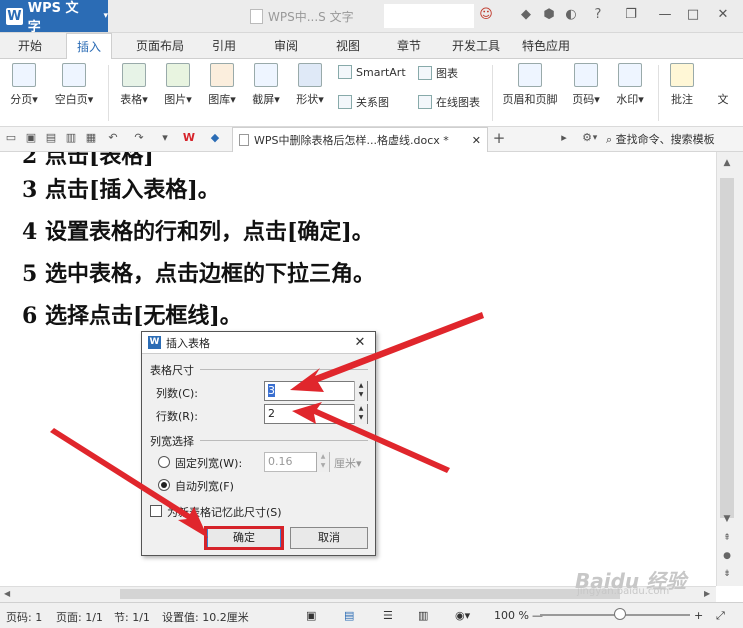 The image size is (743, 628). Describe the element at coordinates (224, 512) in the screenshot. I see `remember-size-label: 为新表格记忆此尺寸(S)` at that location.